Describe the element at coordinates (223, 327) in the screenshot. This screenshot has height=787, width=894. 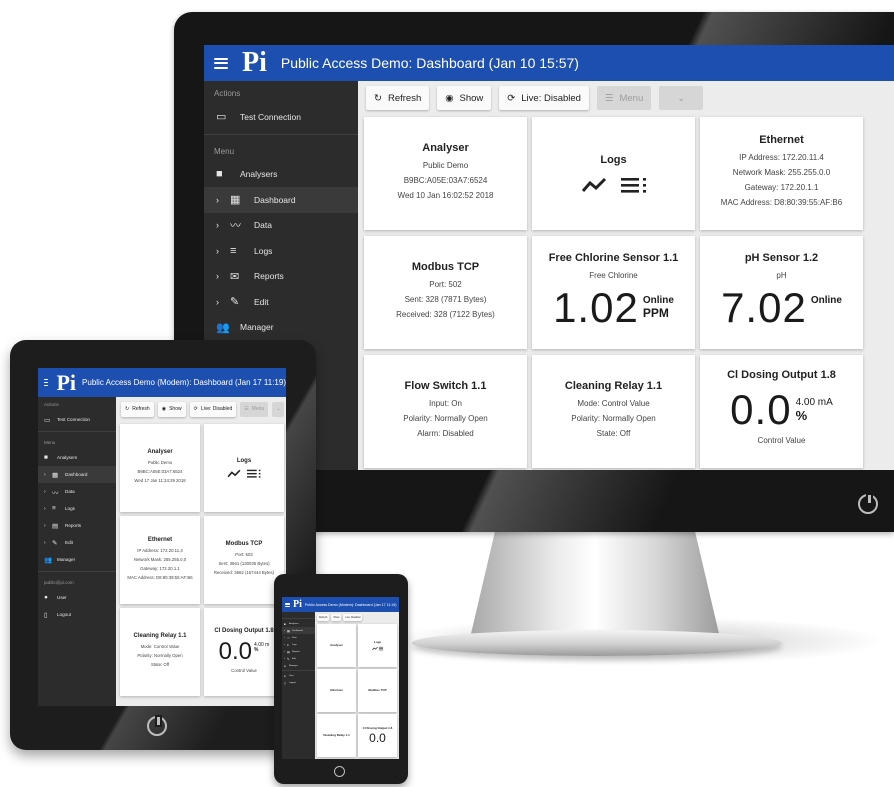
I see `people-icon: 👥` at that location.